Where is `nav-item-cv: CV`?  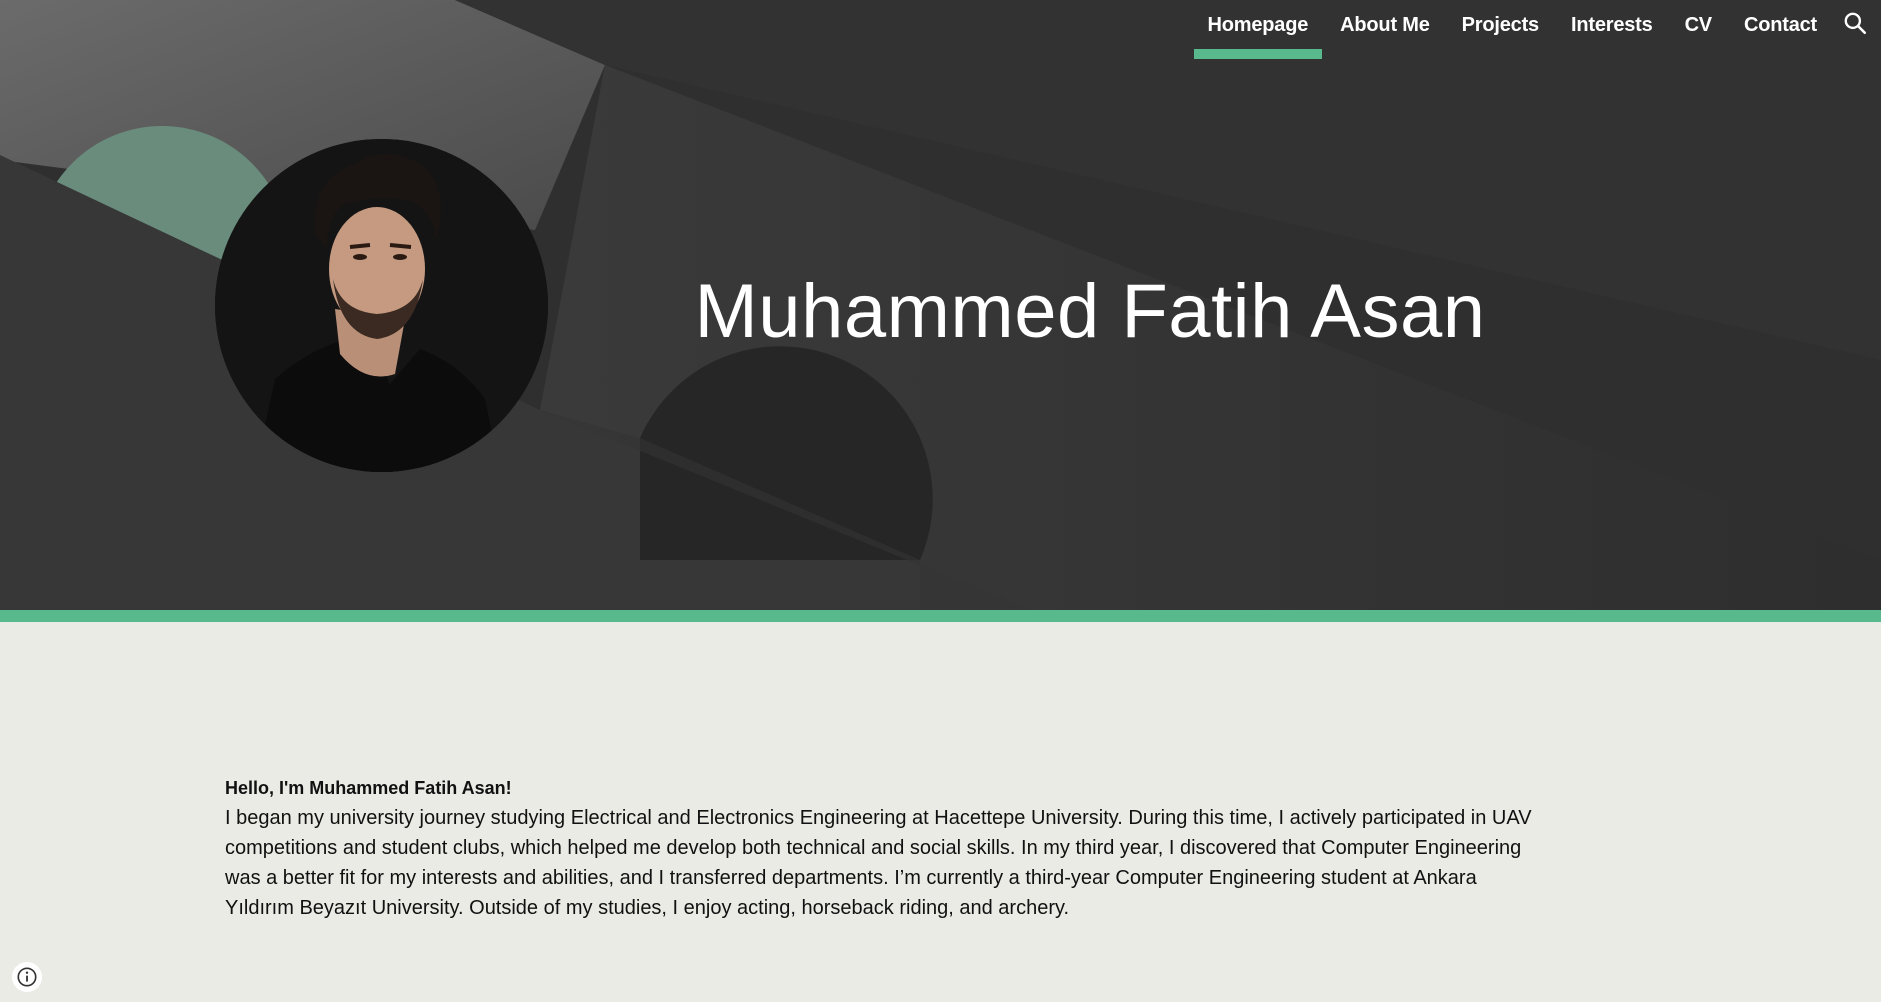
nav-item-cv: CV is located at coordinates (1698, 23).